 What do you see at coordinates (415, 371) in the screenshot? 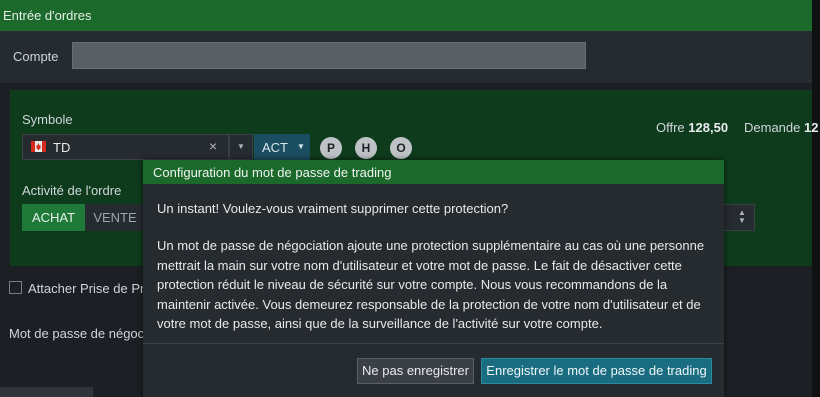
I see `dont-save-button: Ne pas enregistrer` at bounding box center [415, 371].